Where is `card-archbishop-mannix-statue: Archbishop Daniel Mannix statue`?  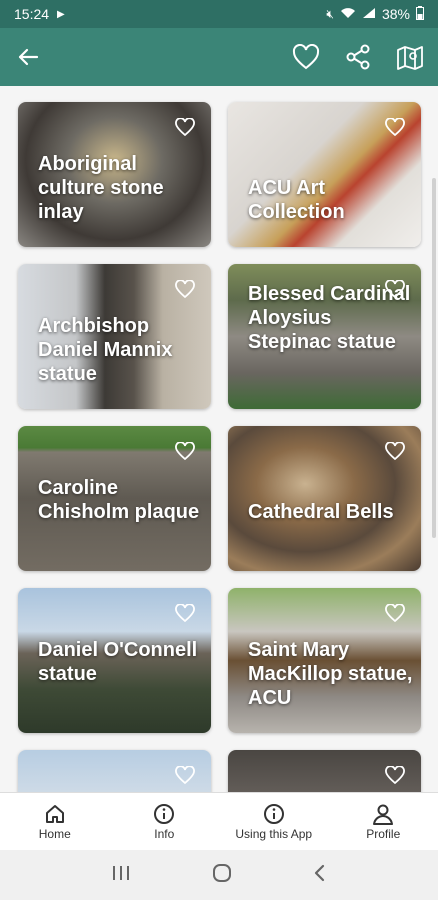
card-archbishop-mannix-statue: Archbishop Daniel Mannix statue is located at coordinates (114, 336).